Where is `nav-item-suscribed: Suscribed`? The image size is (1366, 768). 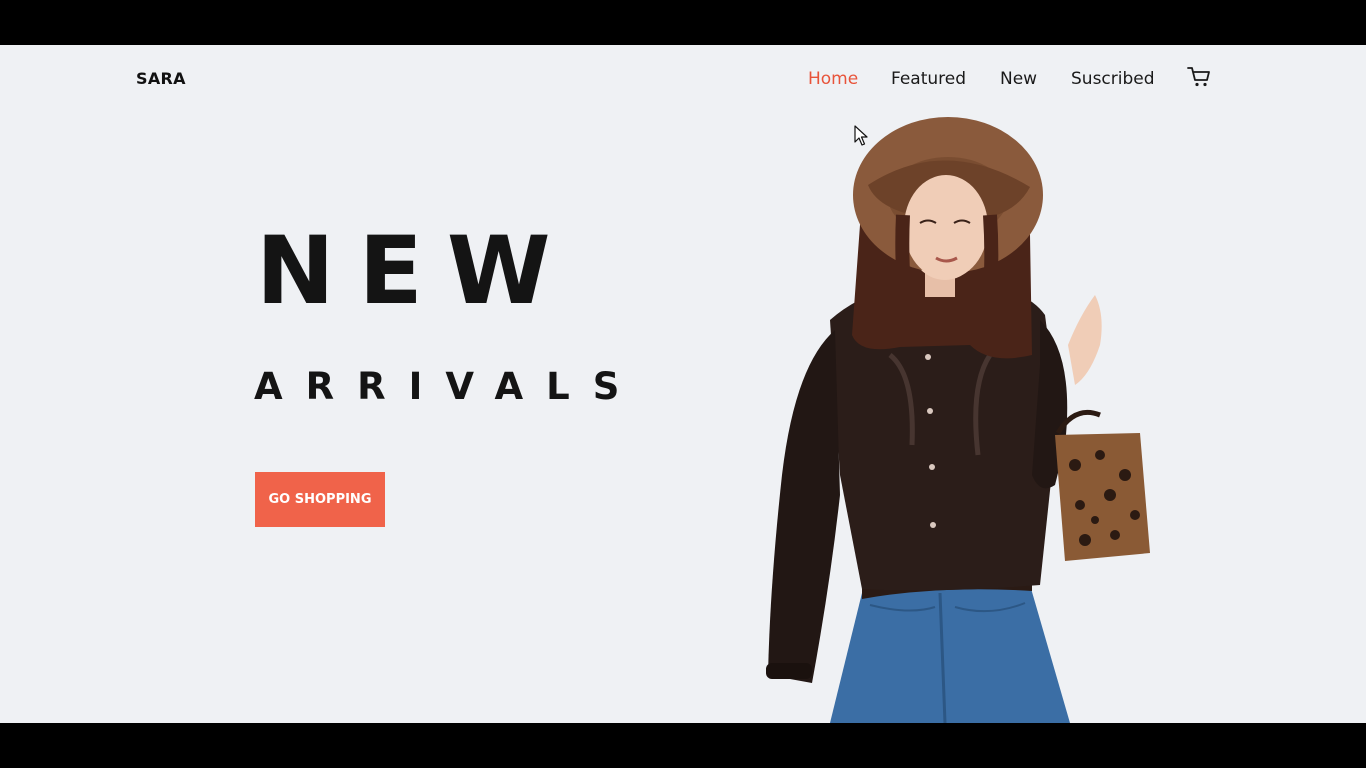 nav-item-suscribed: Suscribed is located at coordinates (1113, 79).